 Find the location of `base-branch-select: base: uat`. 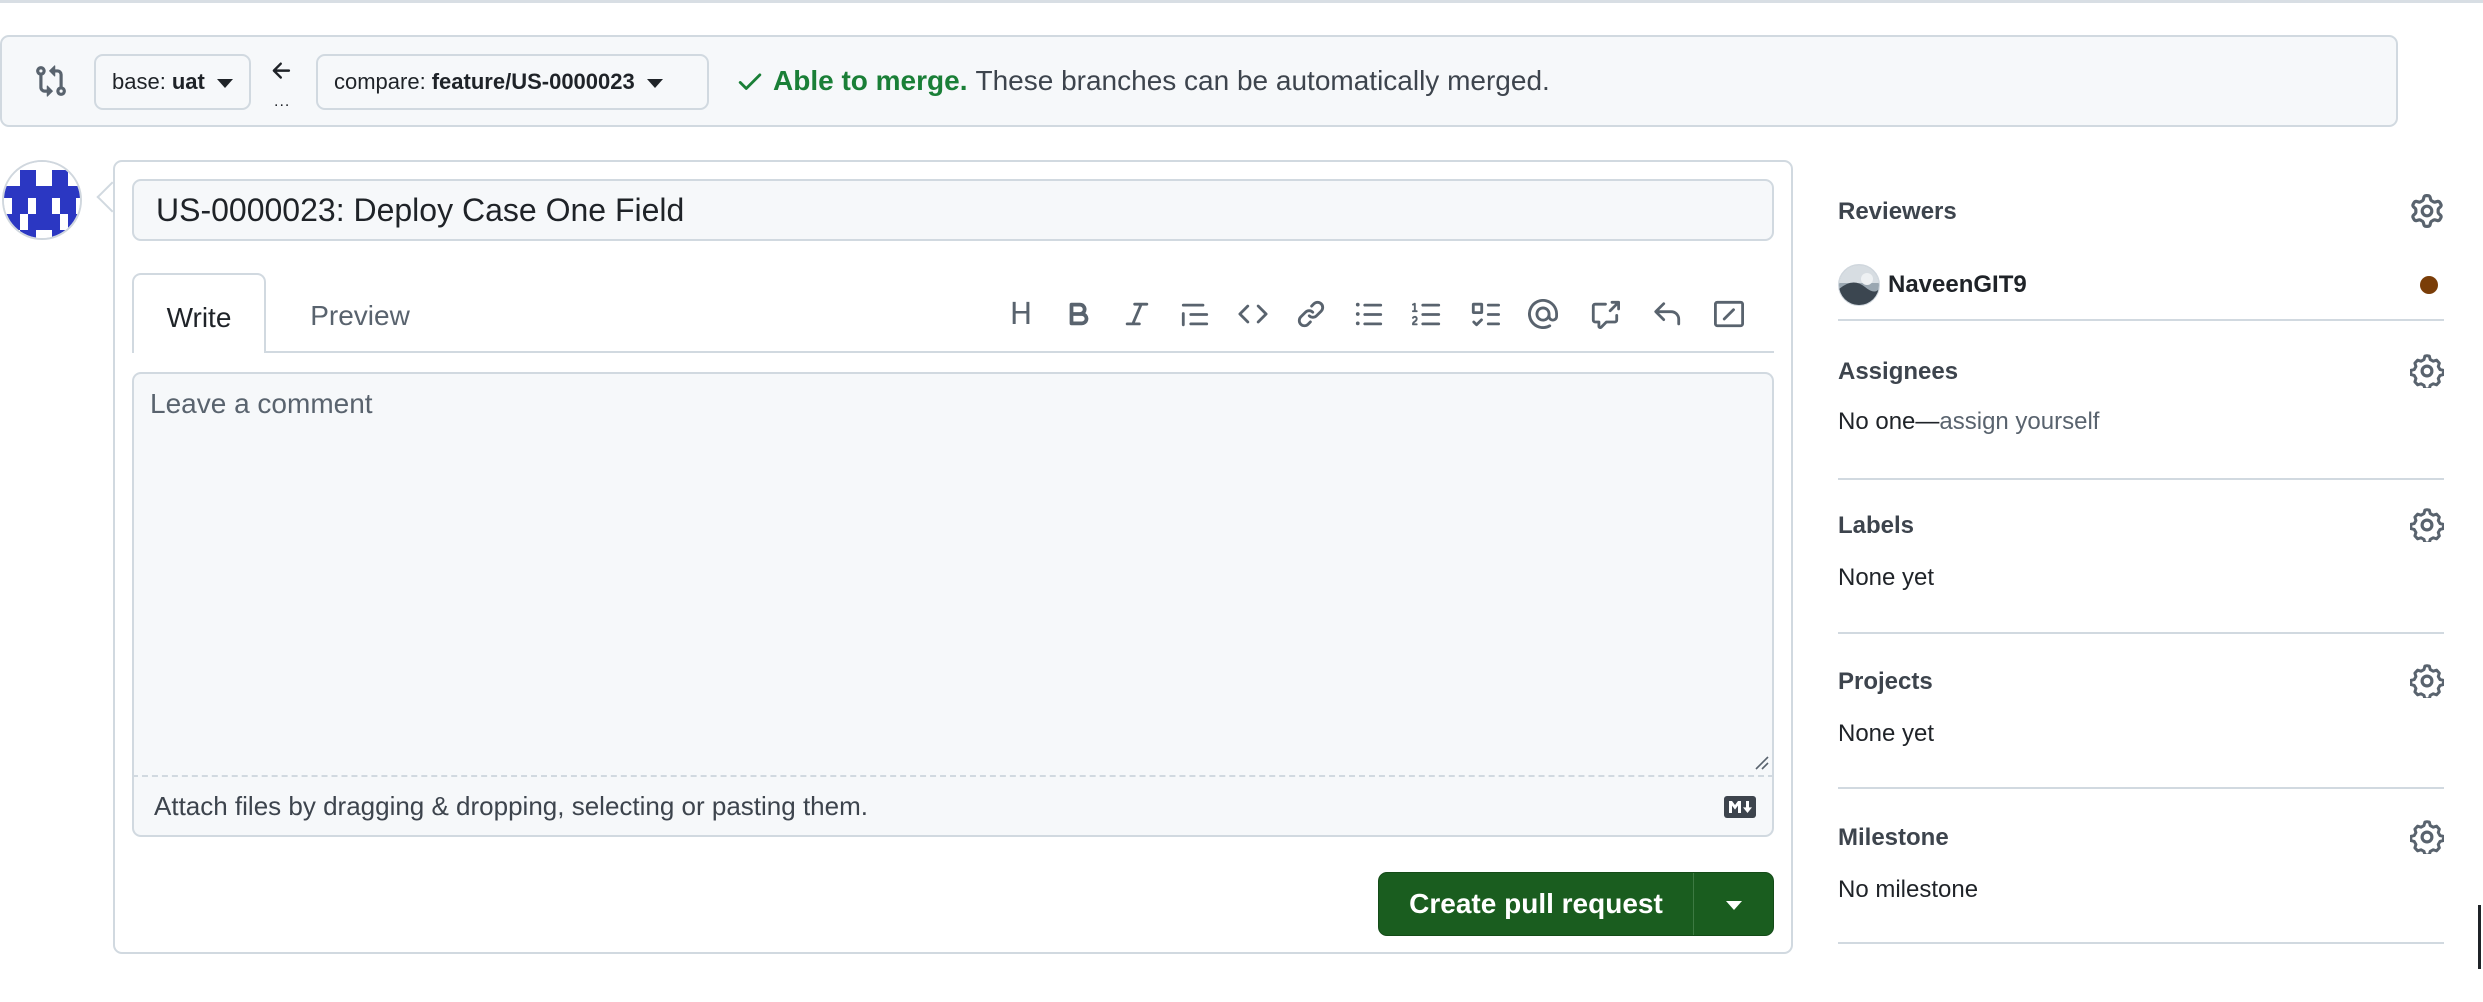

base-branch-select: base: uat is located at coordinates (172, 82).